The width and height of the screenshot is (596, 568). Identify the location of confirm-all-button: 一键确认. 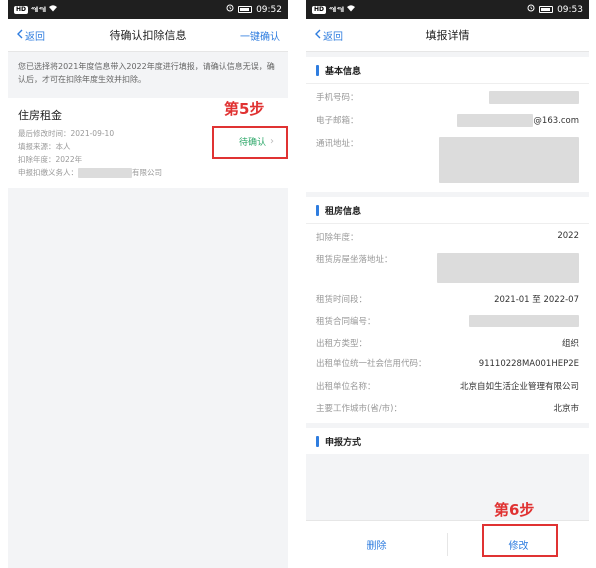
(260, 35).